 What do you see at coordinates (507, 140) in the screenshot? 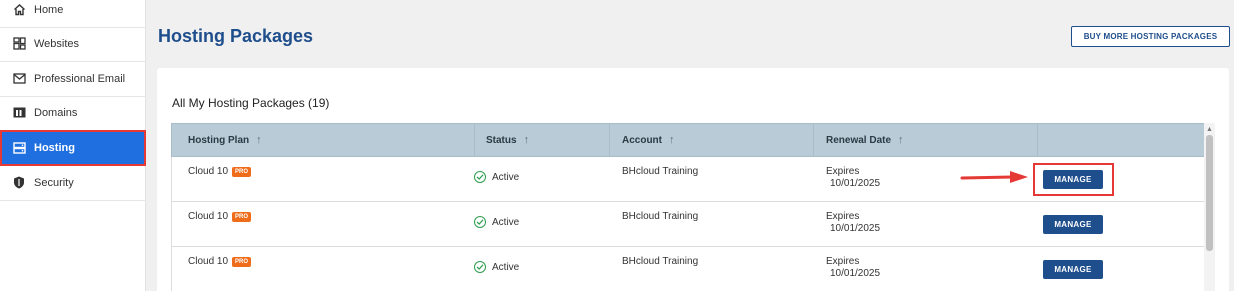
I see `column-header-status: Status ↑` at bounding box center [507, 140].